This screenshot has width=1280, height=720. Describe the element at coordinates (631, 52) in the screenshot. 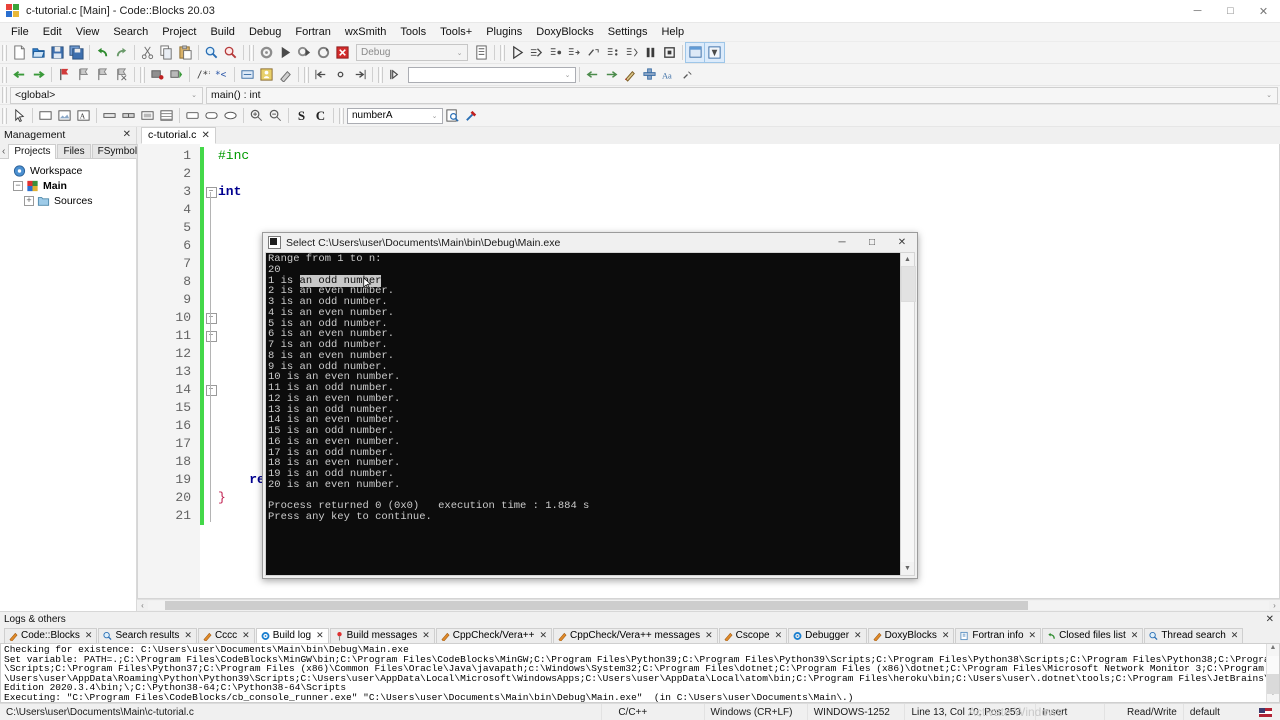

I see `run-to-cursor-icon` at that location.